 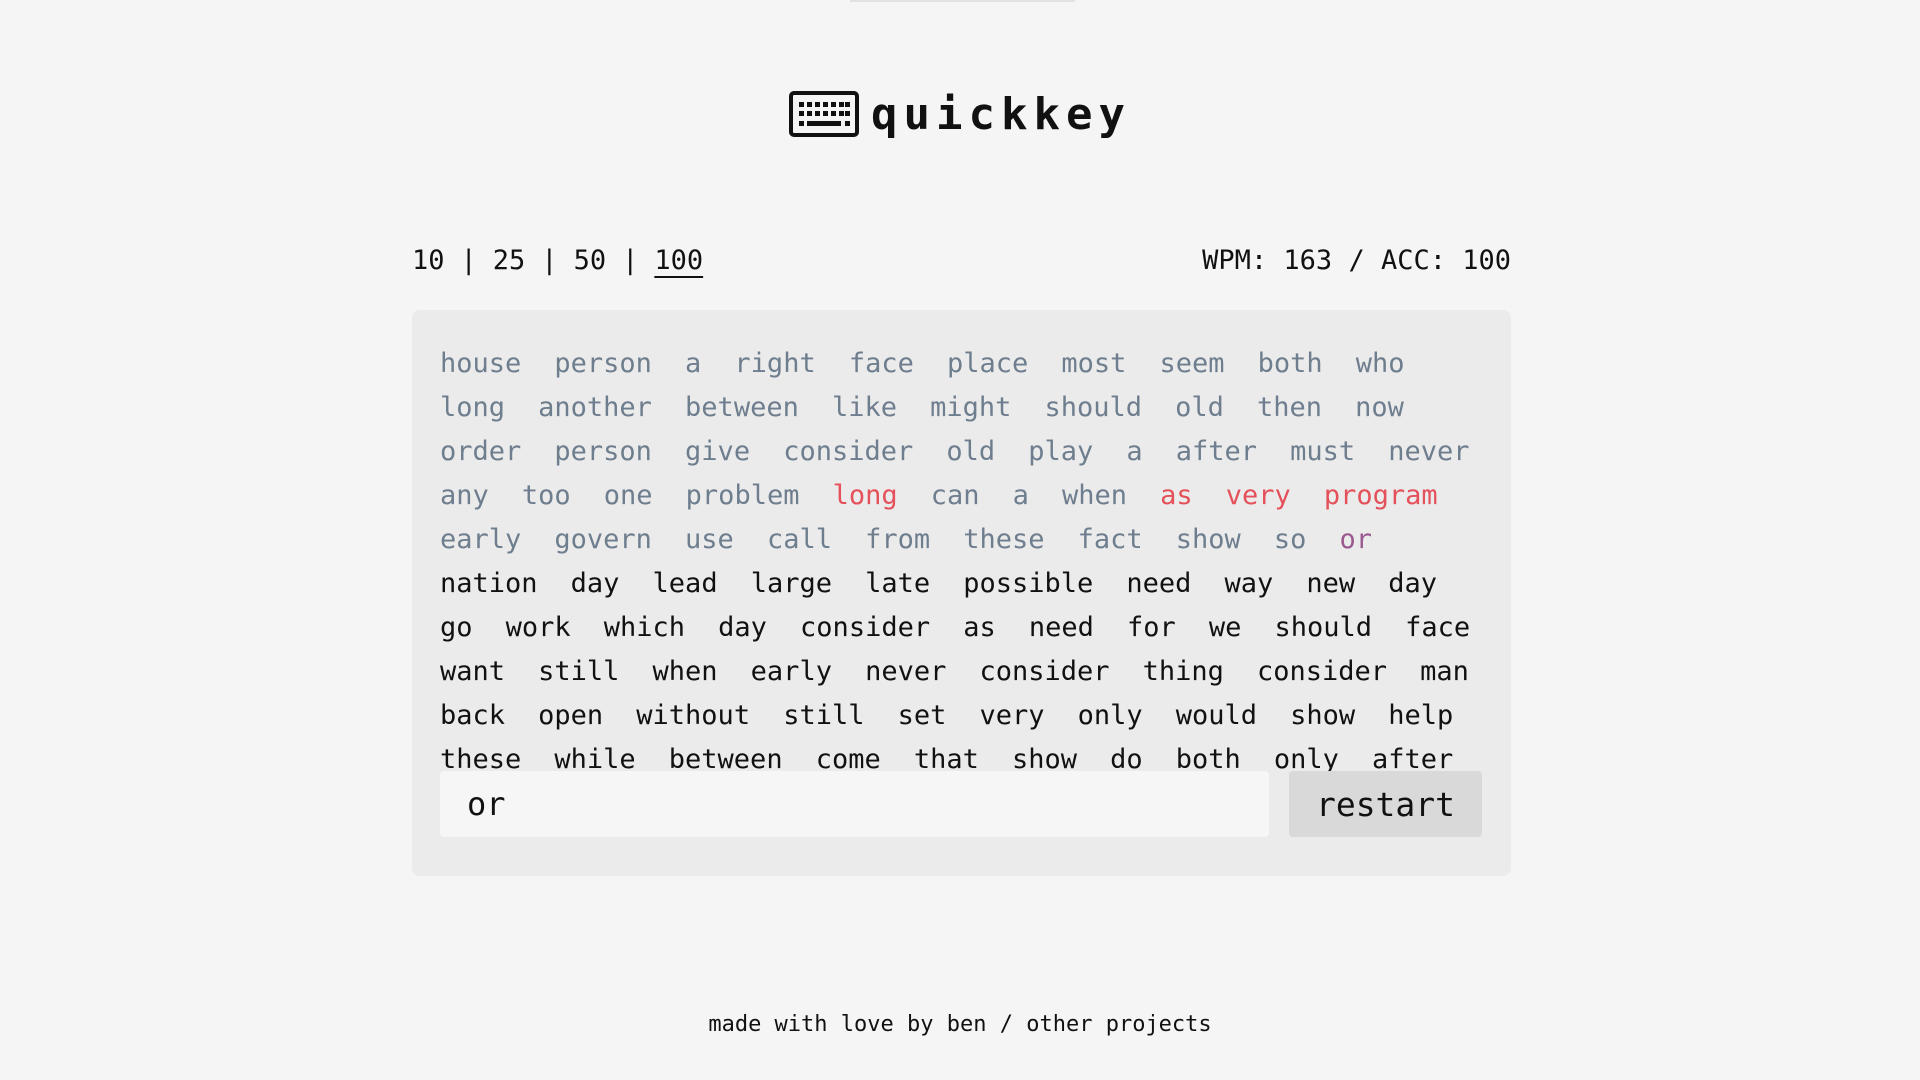 I want to click on word-count-10: 10, so click(x=428, y=260).